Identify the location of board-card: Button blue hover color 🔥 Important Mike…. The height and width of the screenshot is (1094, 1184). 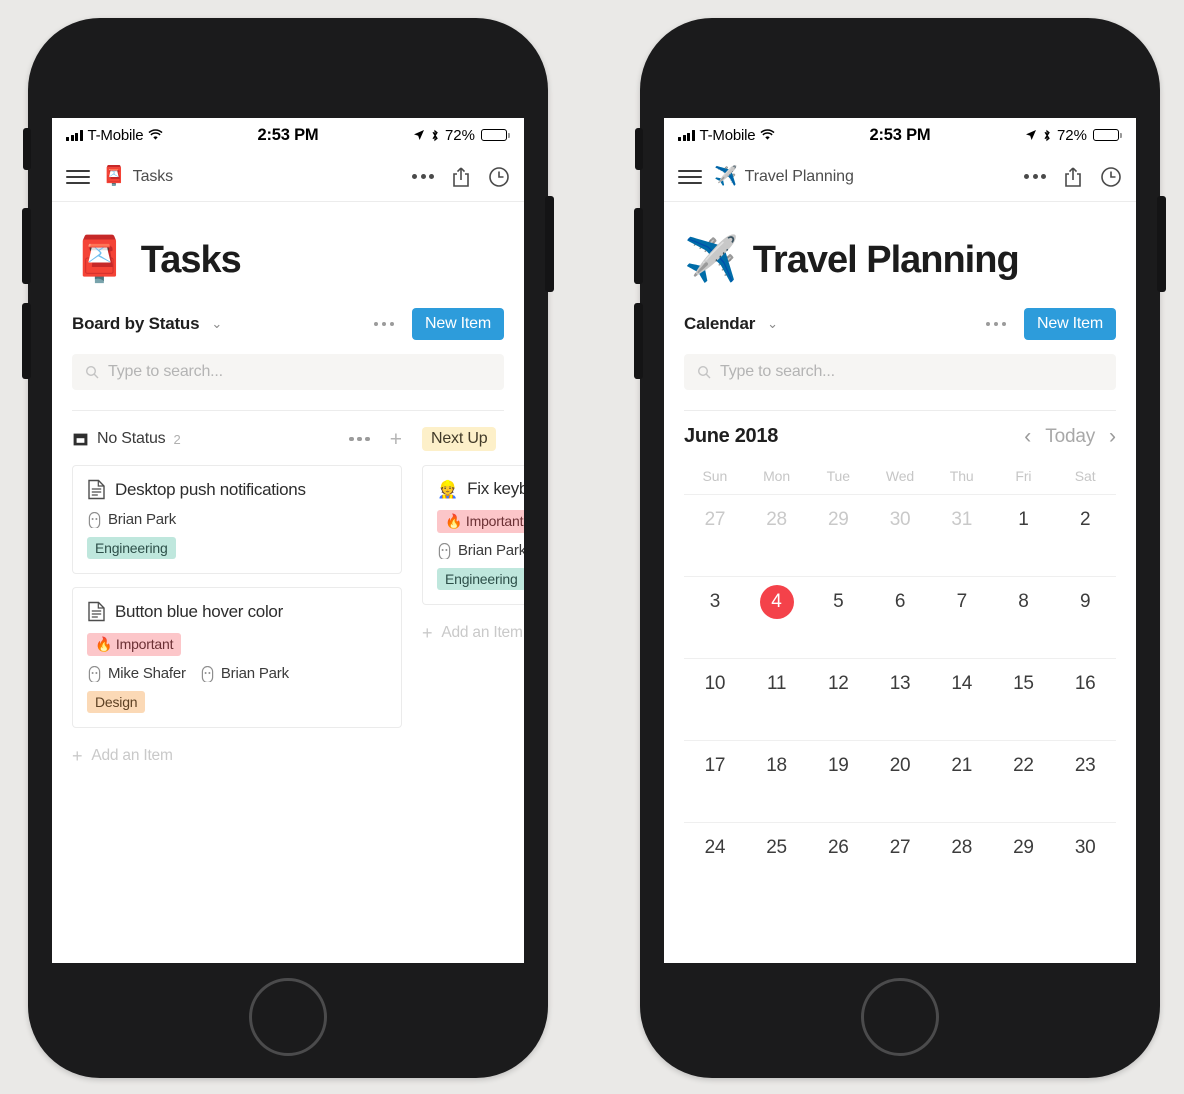
(237, 657).